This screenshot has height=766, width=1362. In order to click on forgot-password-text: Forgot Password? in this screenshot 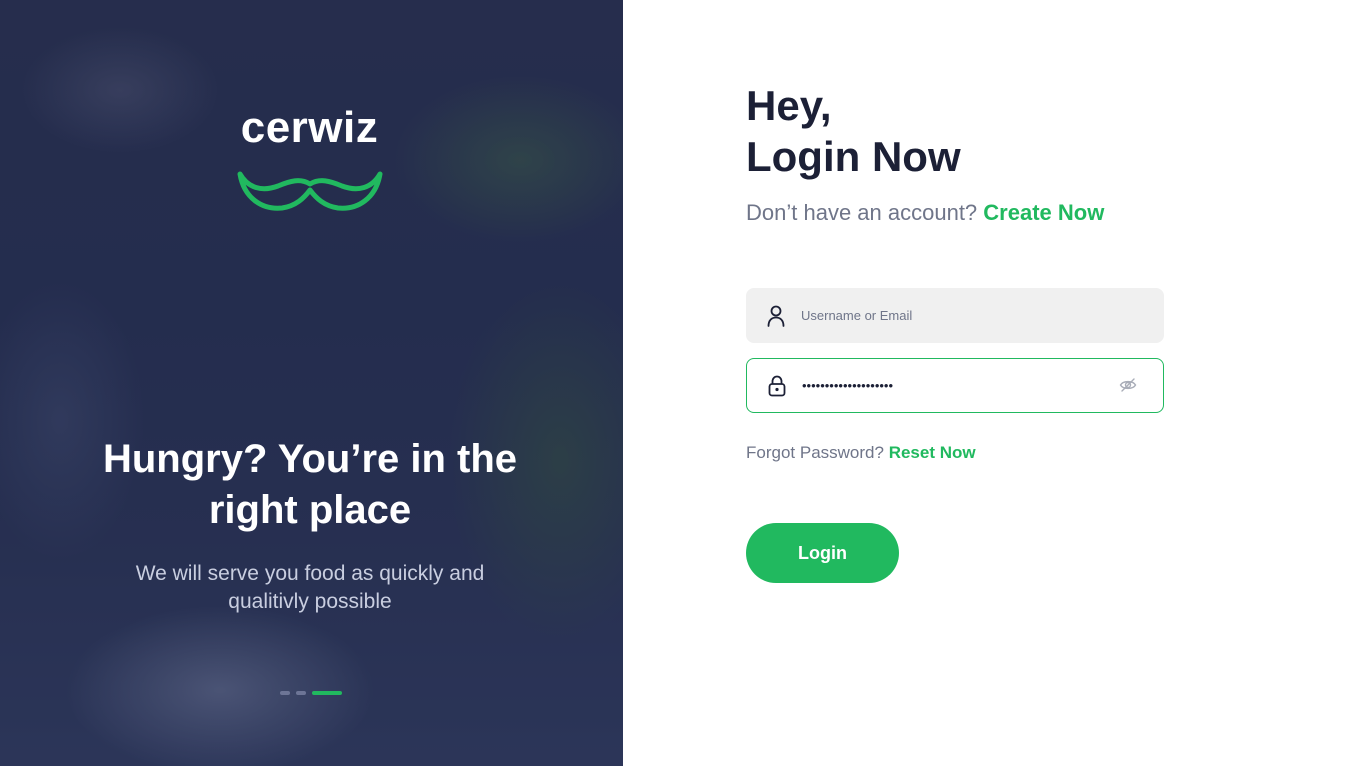, I will do `click(815, 452)`.